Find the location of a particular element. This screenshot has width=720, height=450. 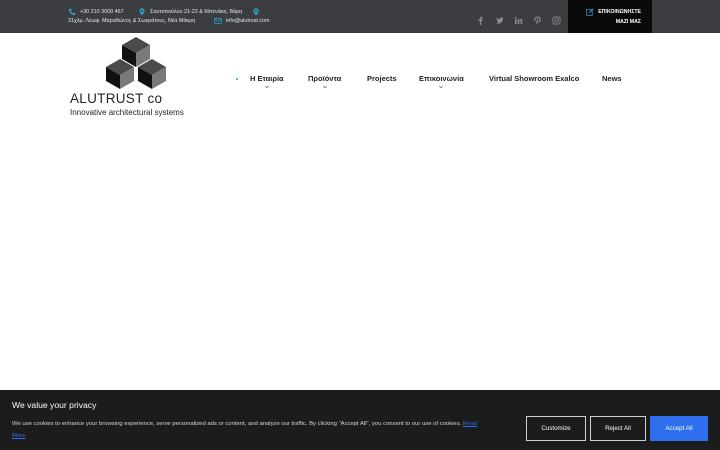

address-secondary-pin is located at coordinates (258, 12).